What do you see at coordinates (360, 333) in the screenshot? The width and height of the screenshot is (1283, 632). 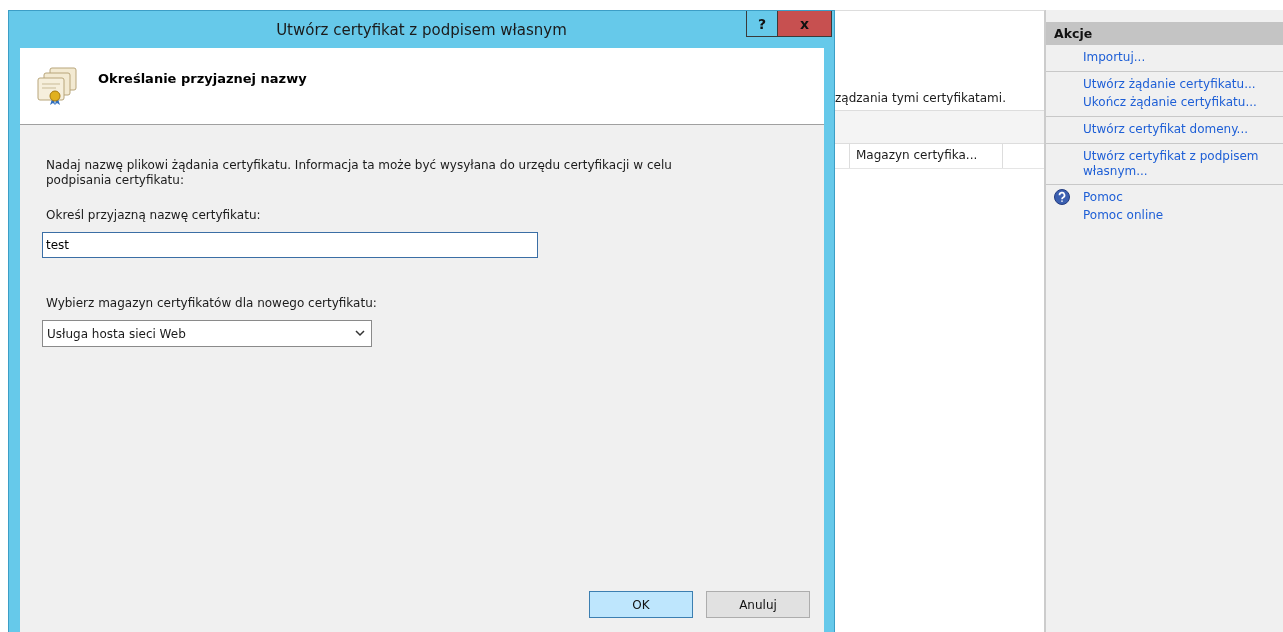 I see `chevron-down-icon` at bounding box center [360, 333].